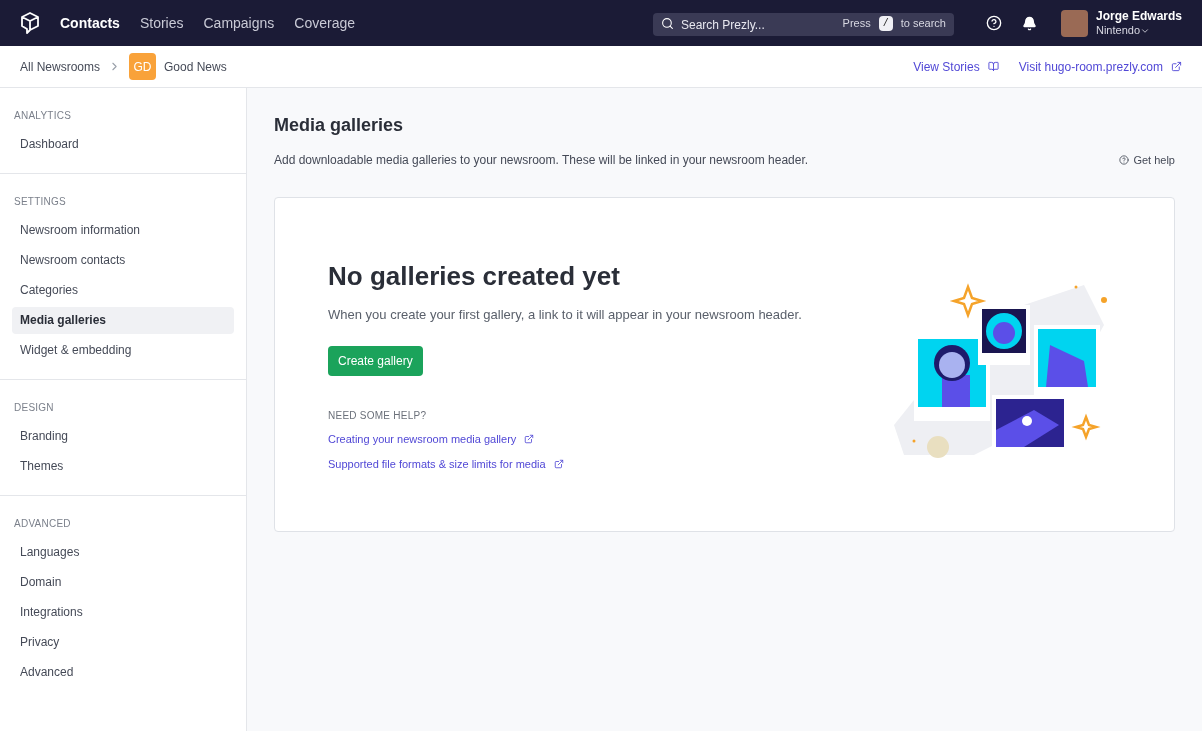  I want to click on organization-dropdown: Nintendo, so click(1138, 30).